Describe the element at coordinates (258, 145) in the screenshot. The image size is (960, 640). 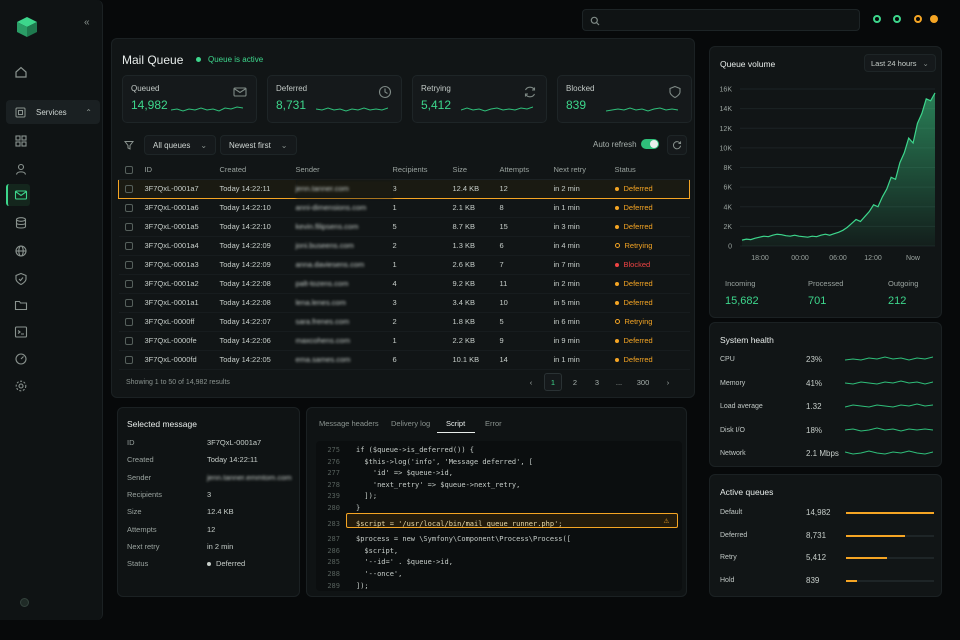
I see `sort-select: Newest first ⌄` at that location.